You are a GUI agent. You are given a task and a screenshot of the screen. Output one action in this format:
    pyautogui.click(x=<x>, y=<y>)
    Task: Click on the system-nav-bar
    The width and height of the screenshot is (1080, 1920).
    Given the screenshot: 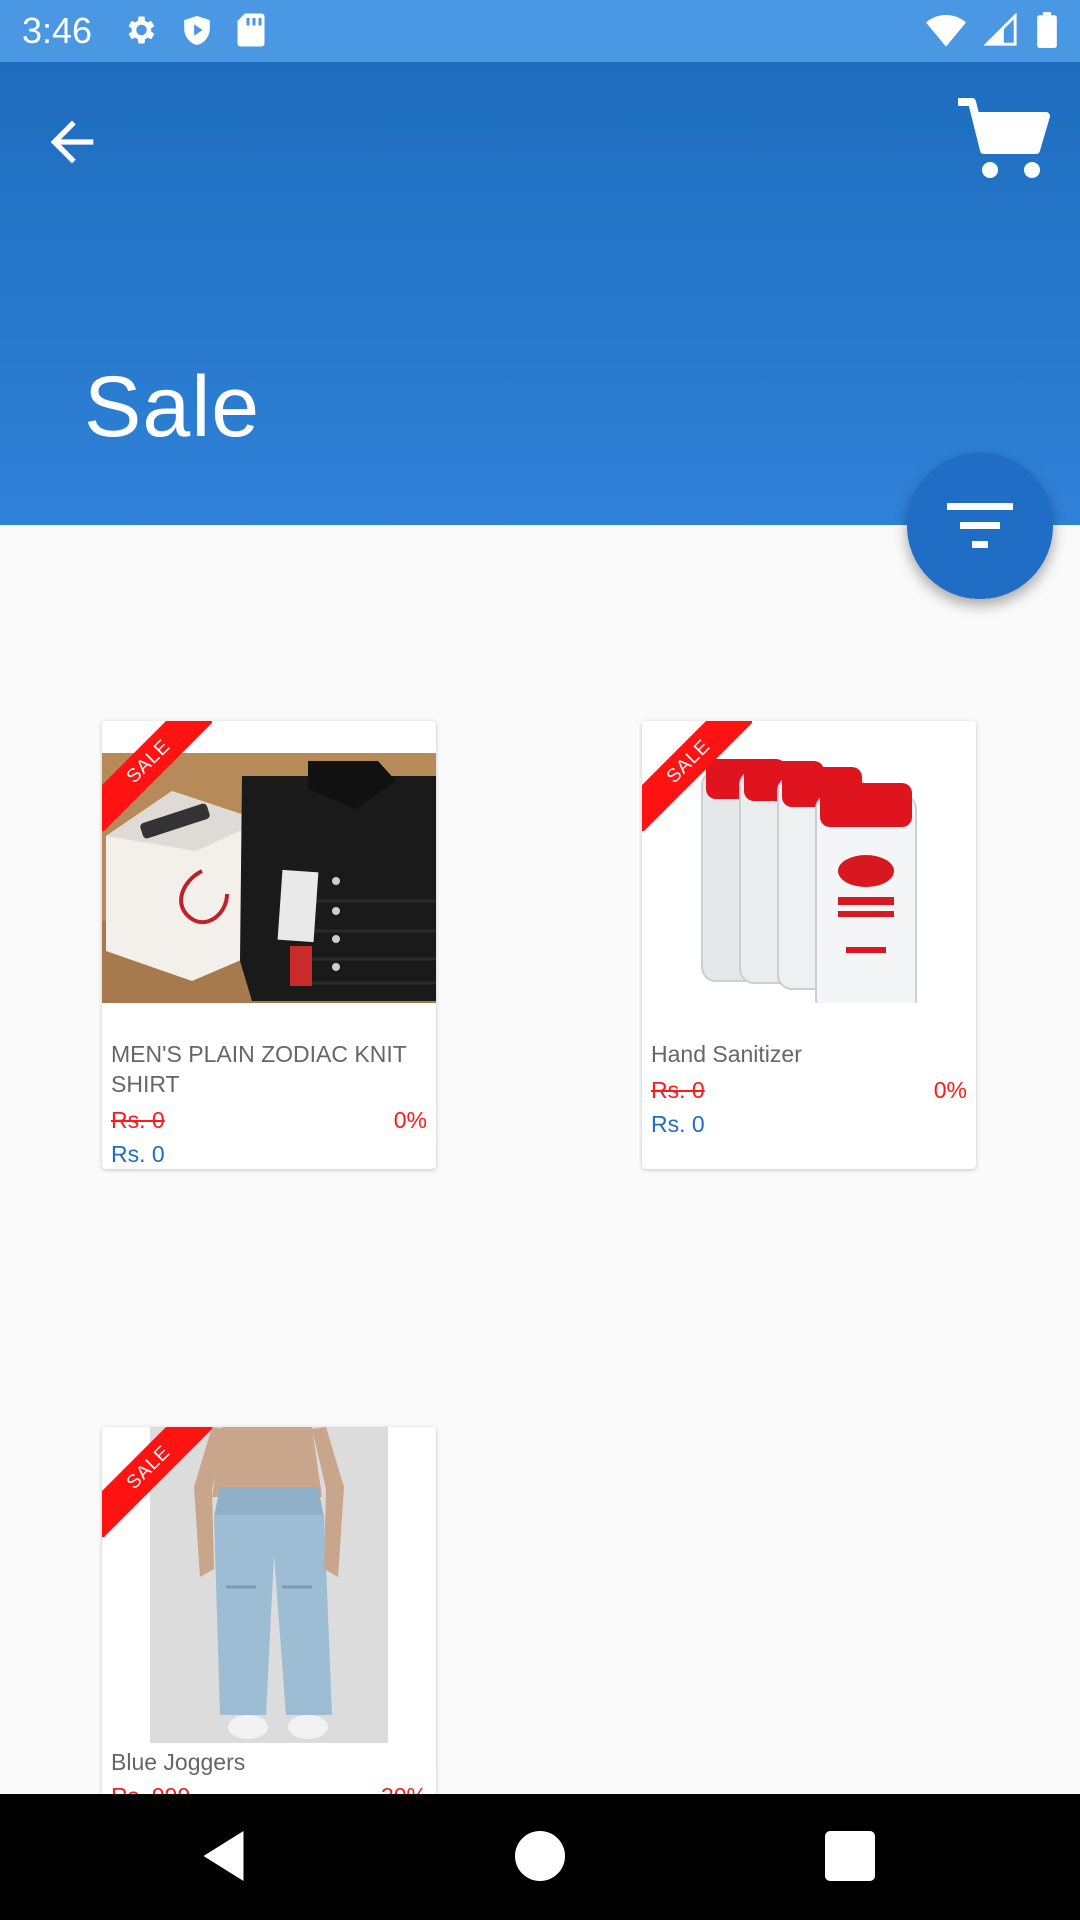 What is the action you would take?
    pyautogui.click(x=540, y=1857)
    